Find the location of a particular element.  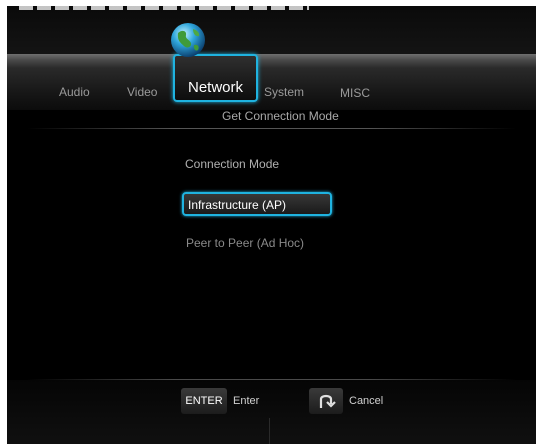

tab-misc: MISC is located at coordinates (355, 93).